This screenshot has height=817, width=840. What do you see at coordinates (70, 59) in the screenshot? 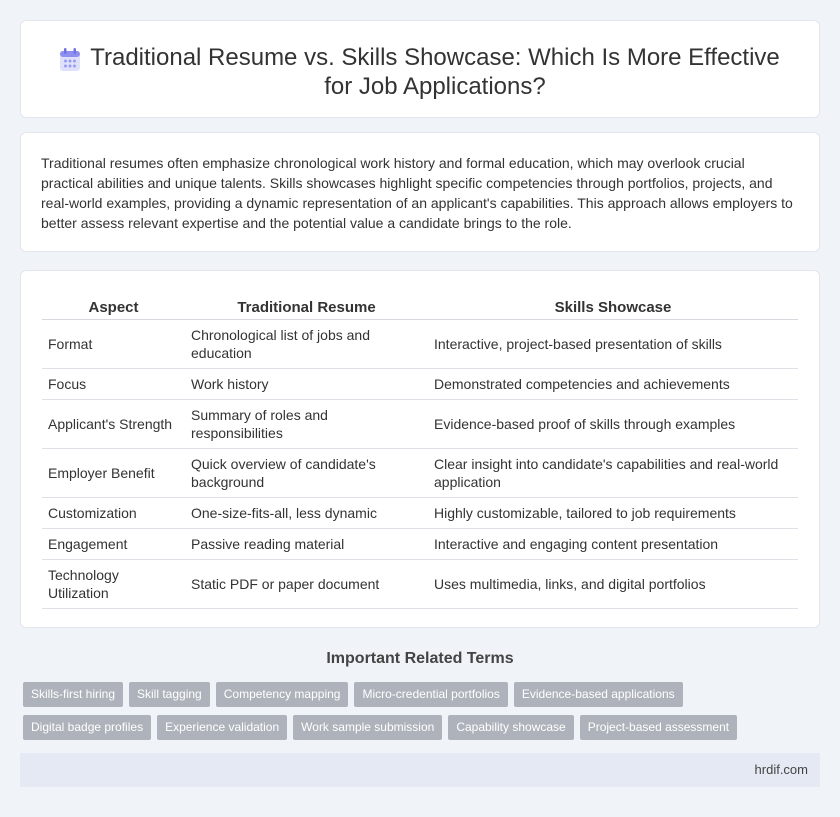
I see `calendar-icon` at bounding box center [70, 59].